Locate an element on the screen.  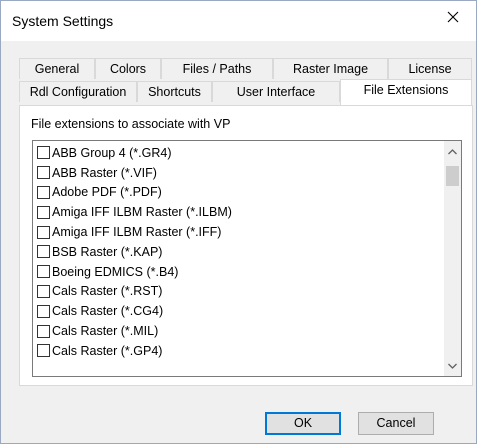
tab-raster-image: Raster Image is located at coordinates (330, 68).